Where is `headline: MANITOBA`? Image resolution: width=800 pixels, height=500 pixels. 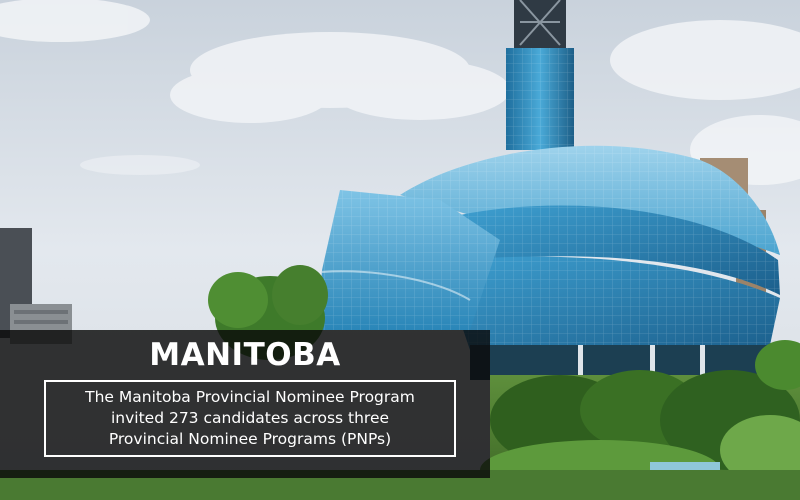 headline: MANITOBA is located at coordinates (245, 355).